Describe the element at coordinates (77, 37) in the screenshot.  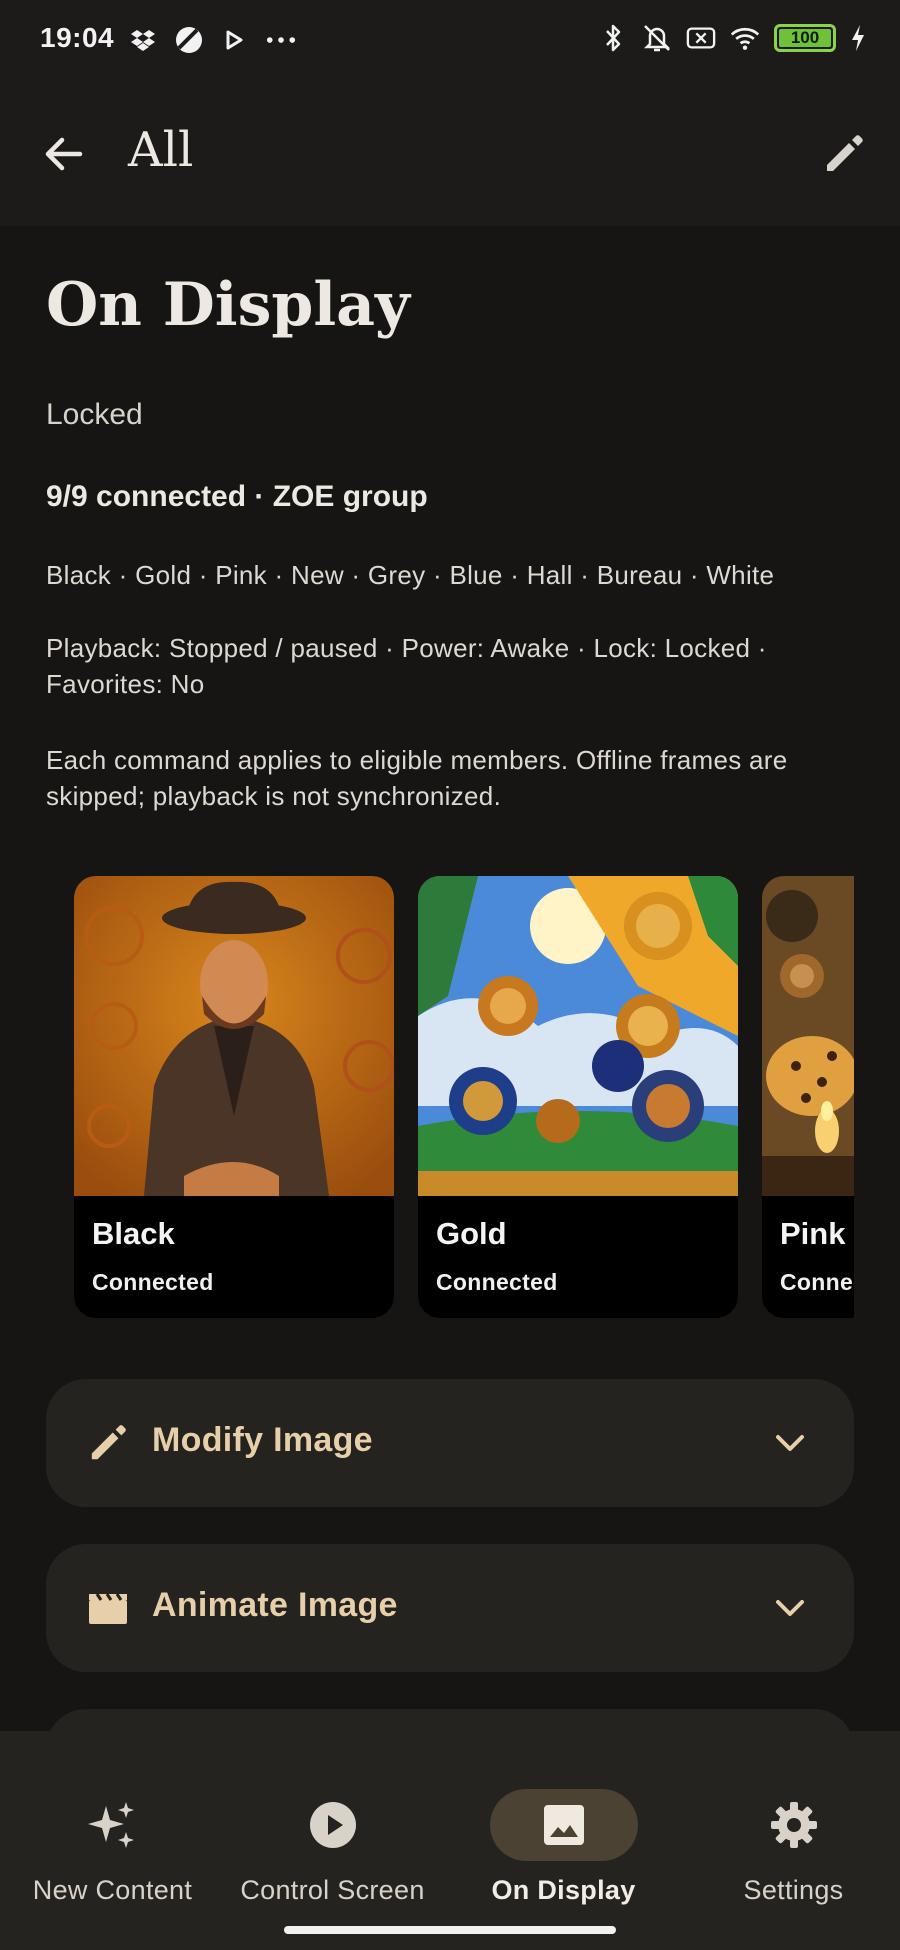
I see `status-time: 19:04` at that location.